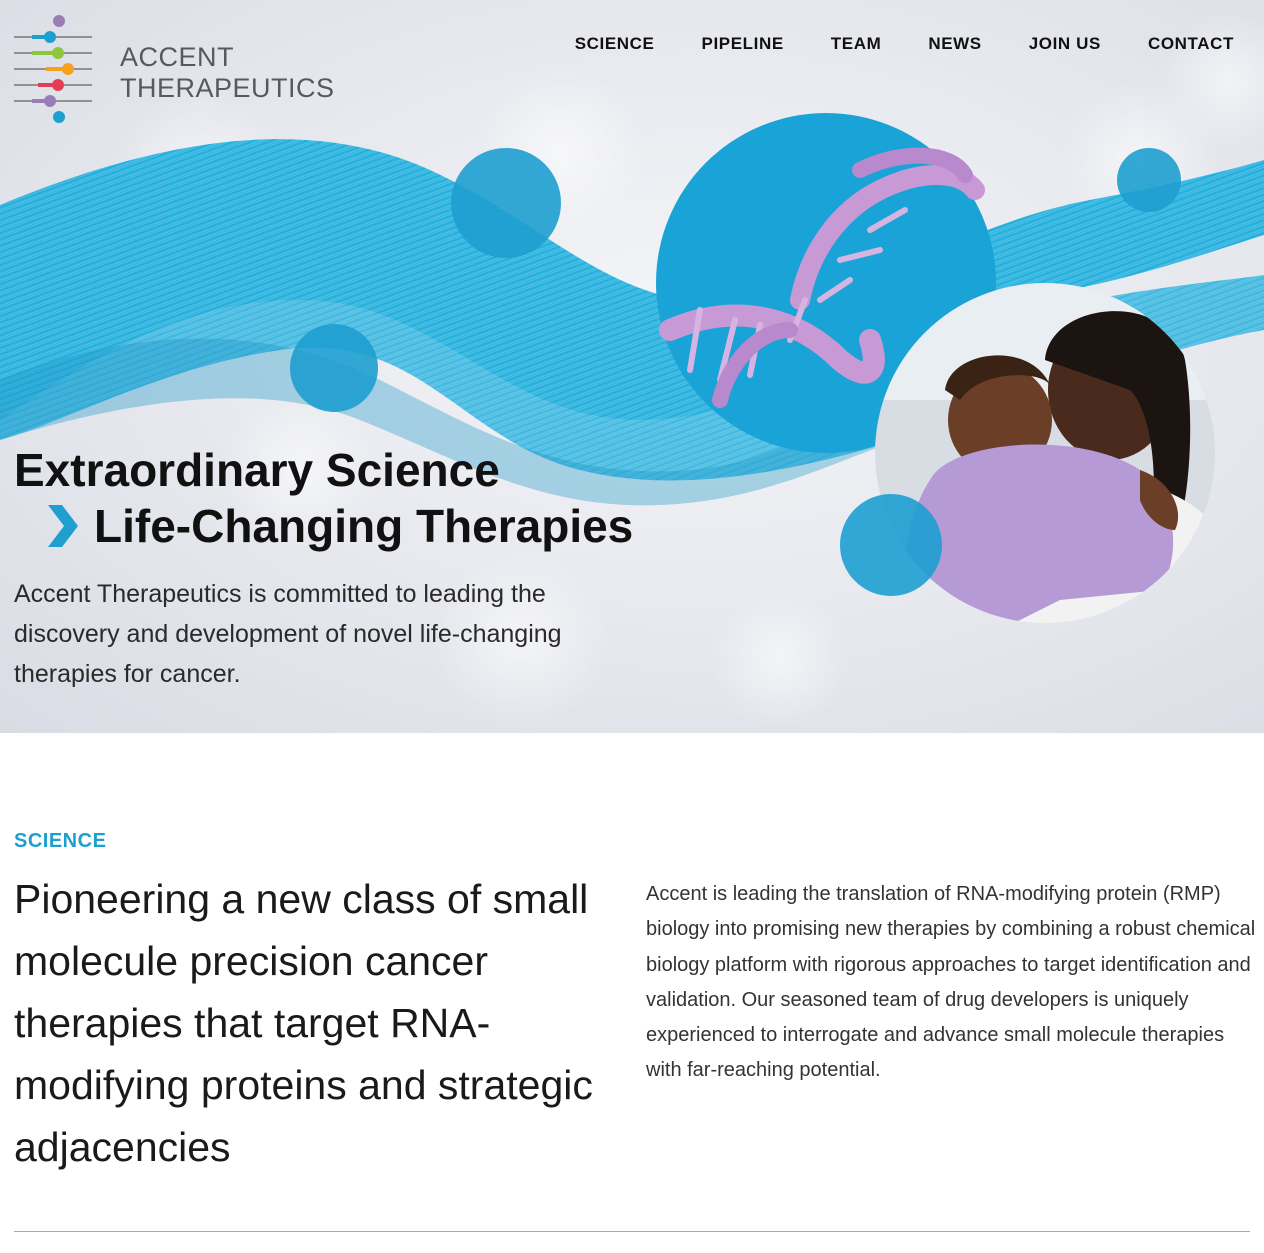 Image resolution: width=1264 pixels, height=1253 pixels. Describe the element at coordinates (615, 44) in the screenshot. I see `nav-link-science: SCIENCE` at that location.